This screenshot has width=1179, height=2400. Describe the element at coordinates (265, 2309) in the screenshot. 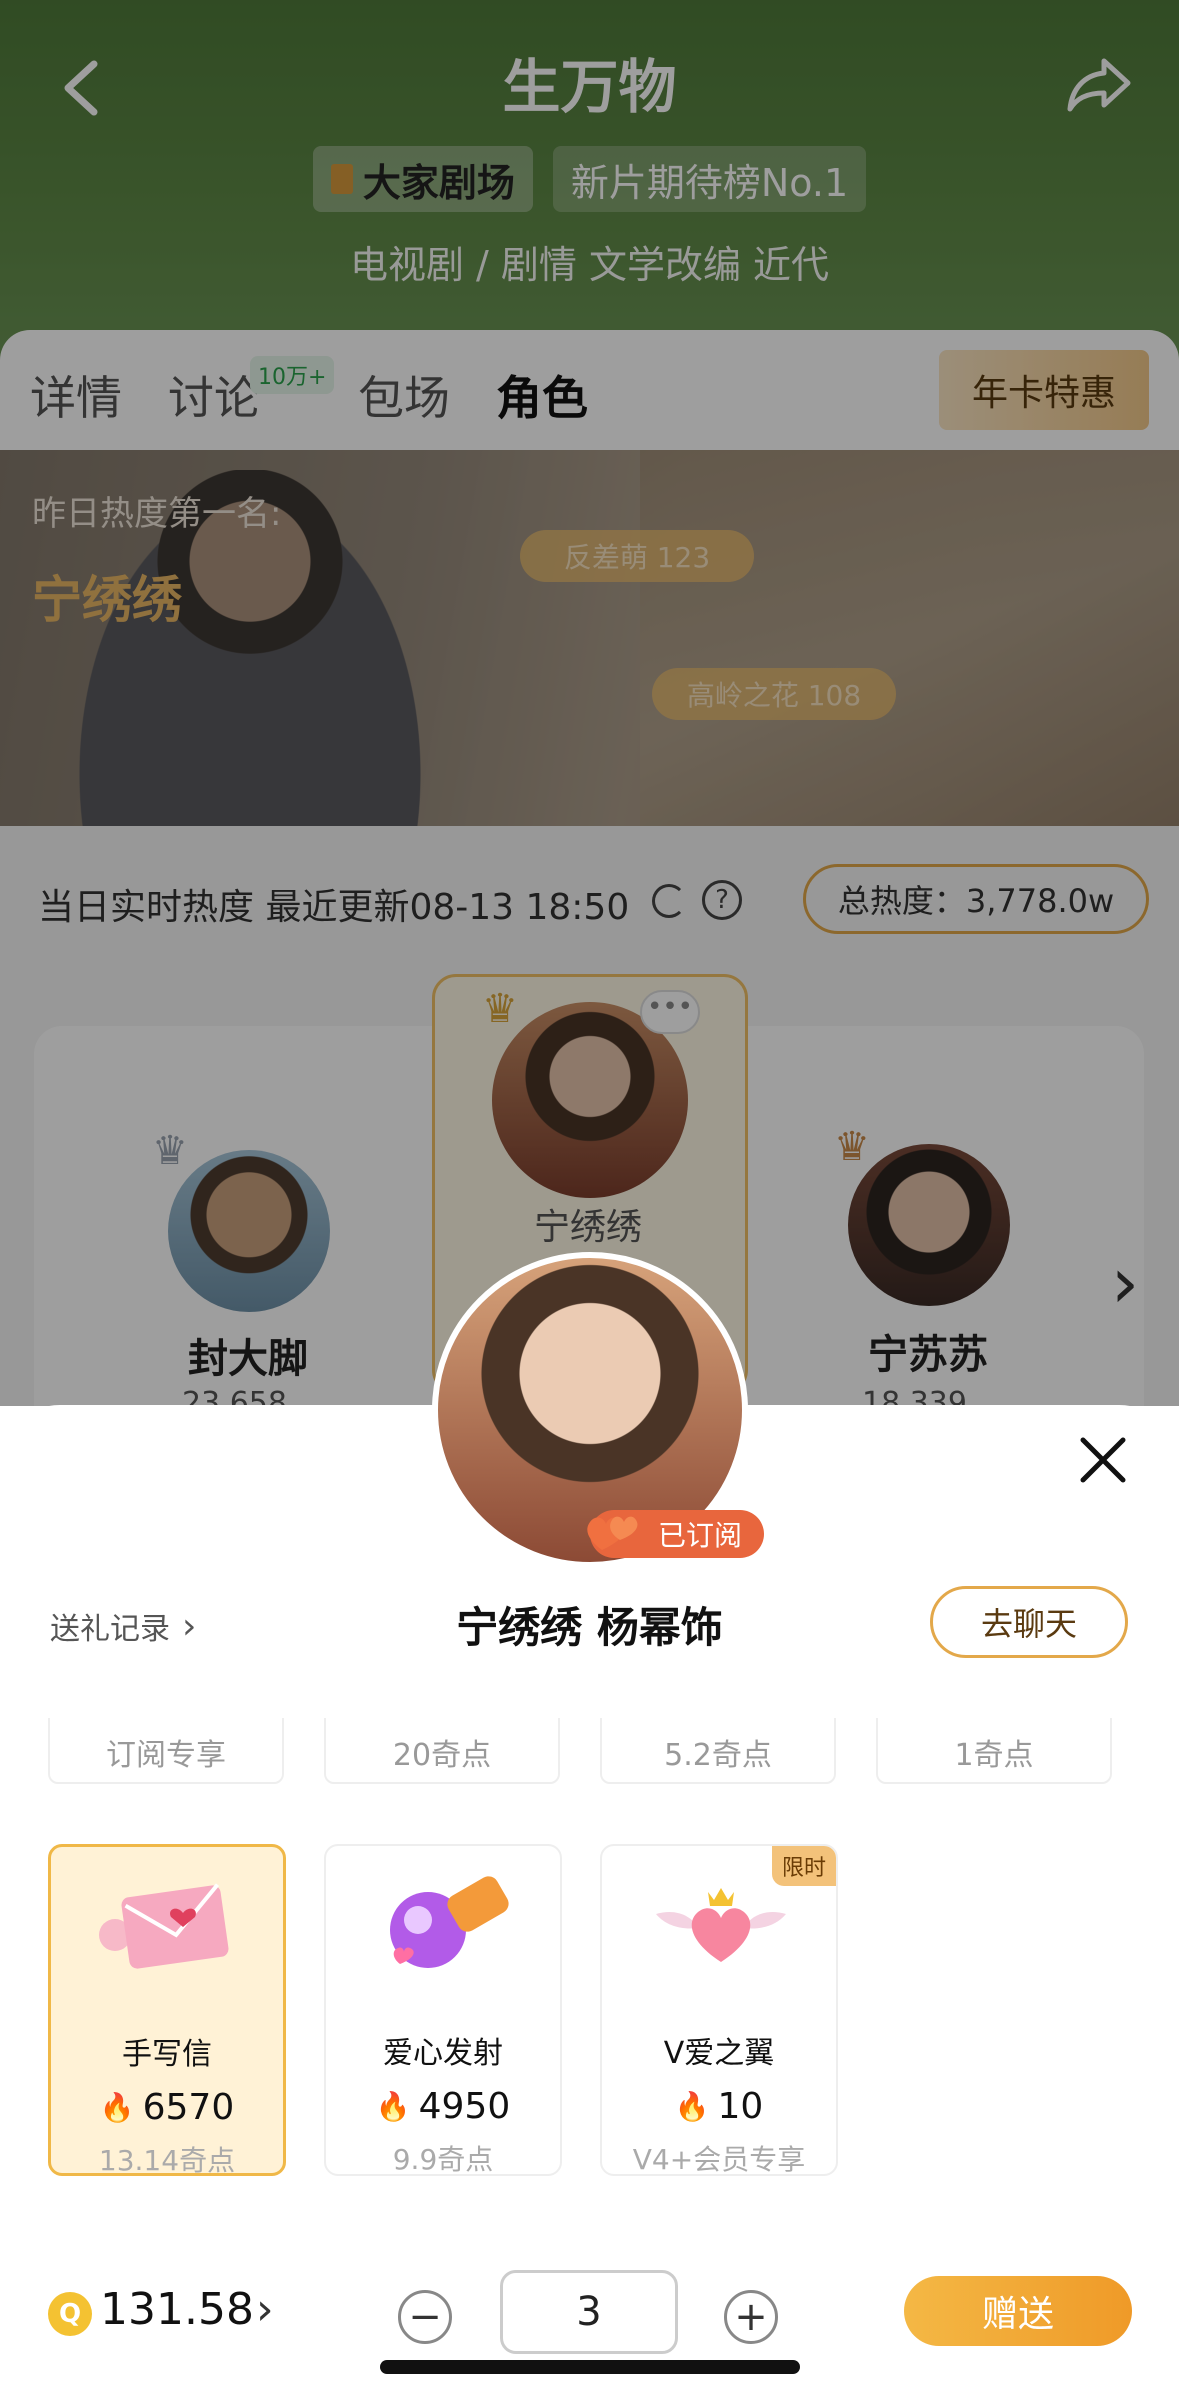

I see `chevron-right-icon: ›` at that location.